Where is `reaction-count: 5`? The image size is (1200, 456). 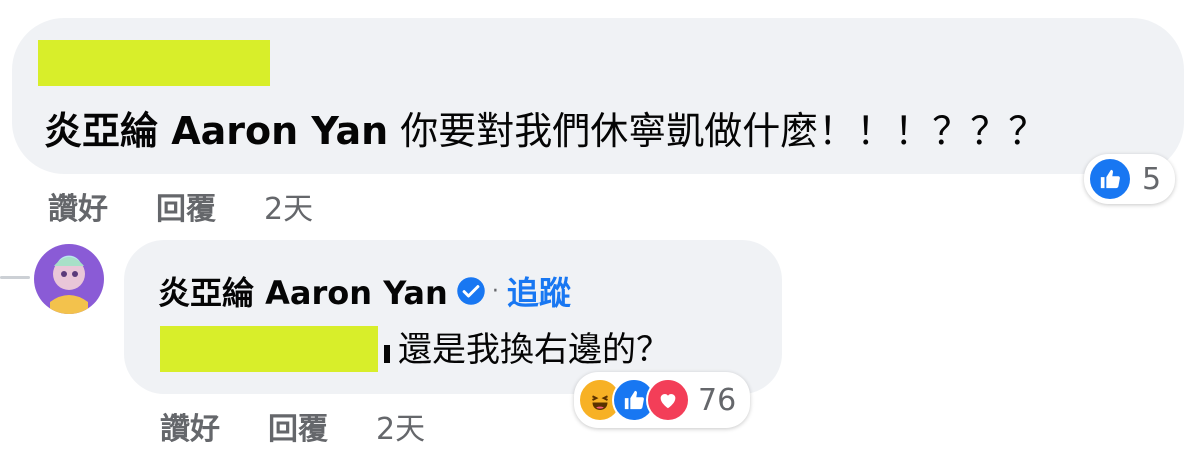
reaction-count: 5 is located at coordinates (1152, 179).